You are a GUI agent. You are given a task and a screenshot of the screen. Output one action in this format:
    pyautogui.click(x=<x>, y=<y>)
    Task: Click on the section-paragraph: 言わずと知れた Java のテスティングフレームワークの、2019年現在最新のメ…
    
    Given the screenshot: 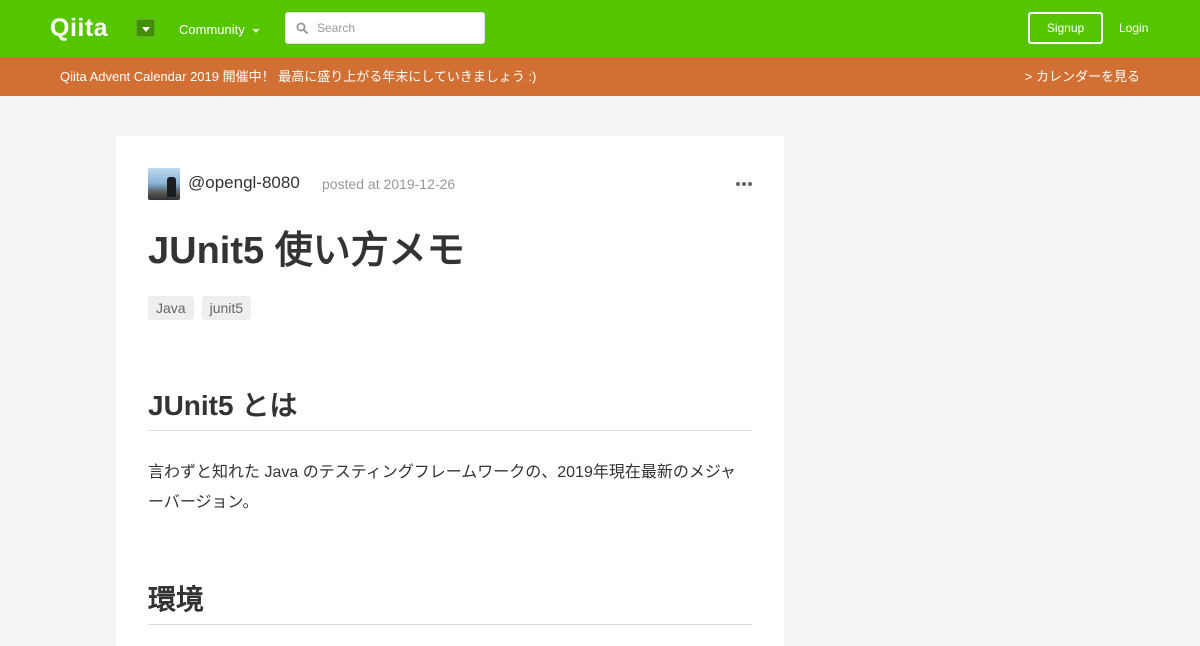 What is the action you would take?
    pyautogui.click(x=442, y=487)
    